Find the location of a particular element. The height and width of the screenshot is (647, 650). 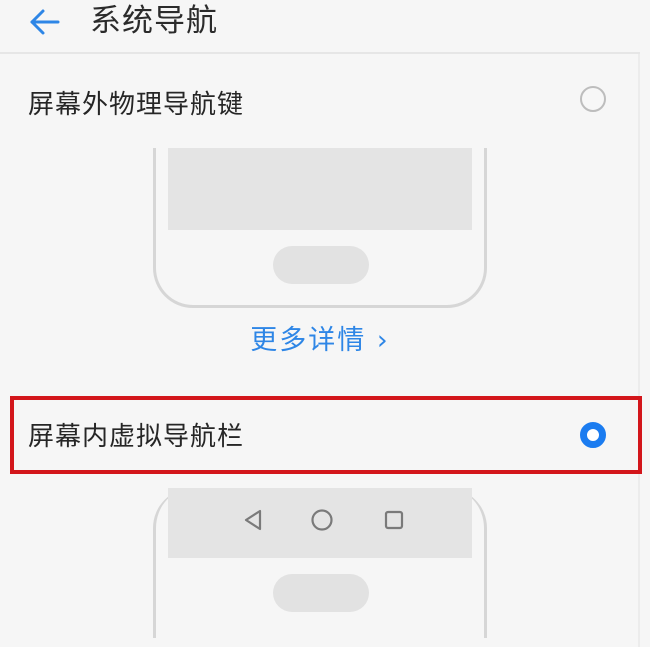

home-key is located at coordinates (322, 520).